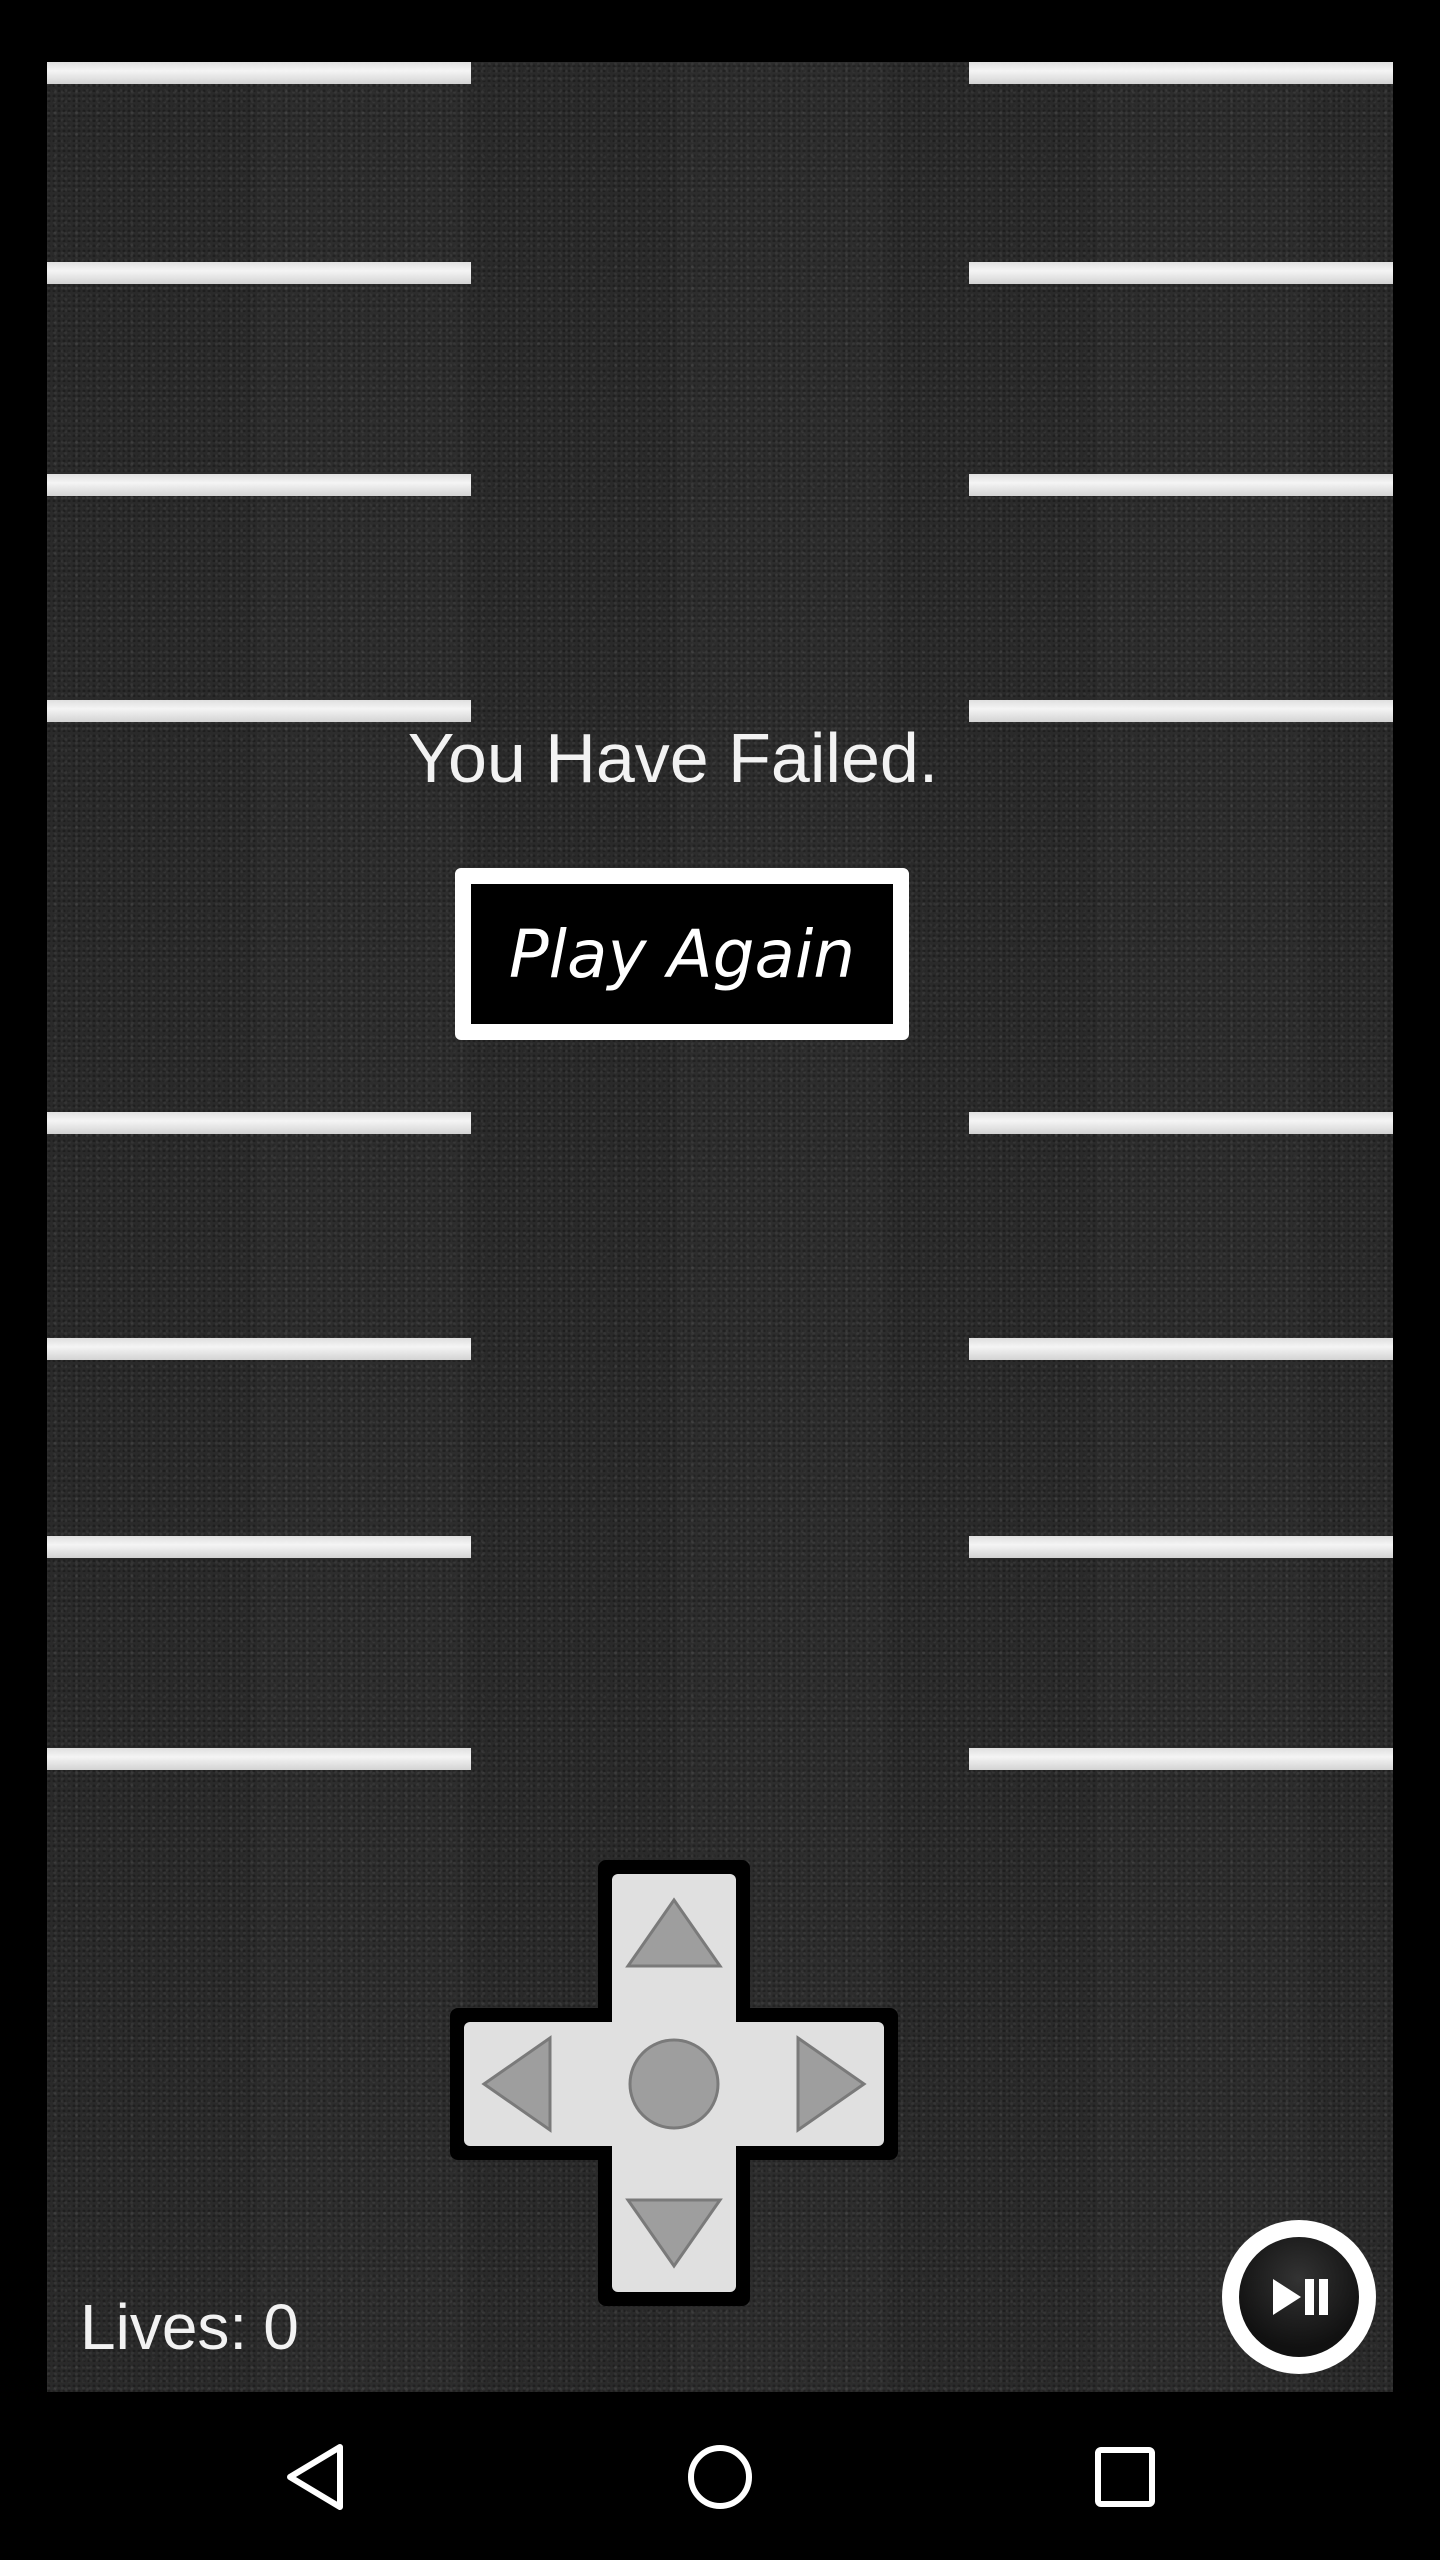  I want to click on center-circle-icon, so click(674, 2084).